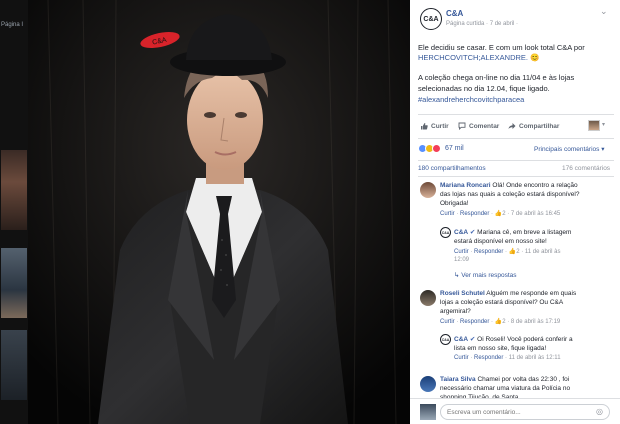  I want to click on comment-button: Comentar, so click(478, 126).